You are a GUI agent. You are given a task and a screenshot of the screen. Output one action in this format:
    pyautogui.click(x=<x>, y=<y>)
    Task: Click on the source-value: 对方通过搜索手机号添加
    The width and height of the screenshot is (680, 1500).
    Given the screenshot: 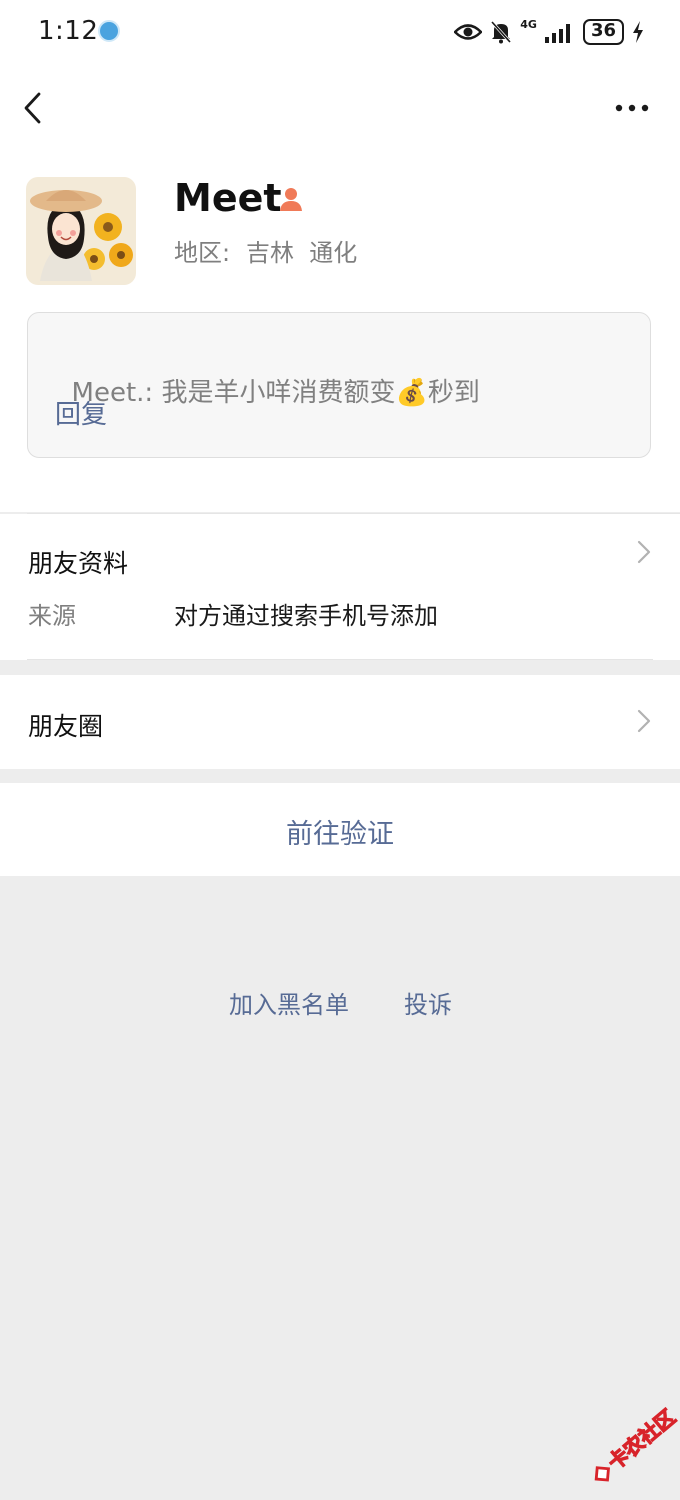 What is the action you would take?
    pyautogui.click(x=306, y=616)
    